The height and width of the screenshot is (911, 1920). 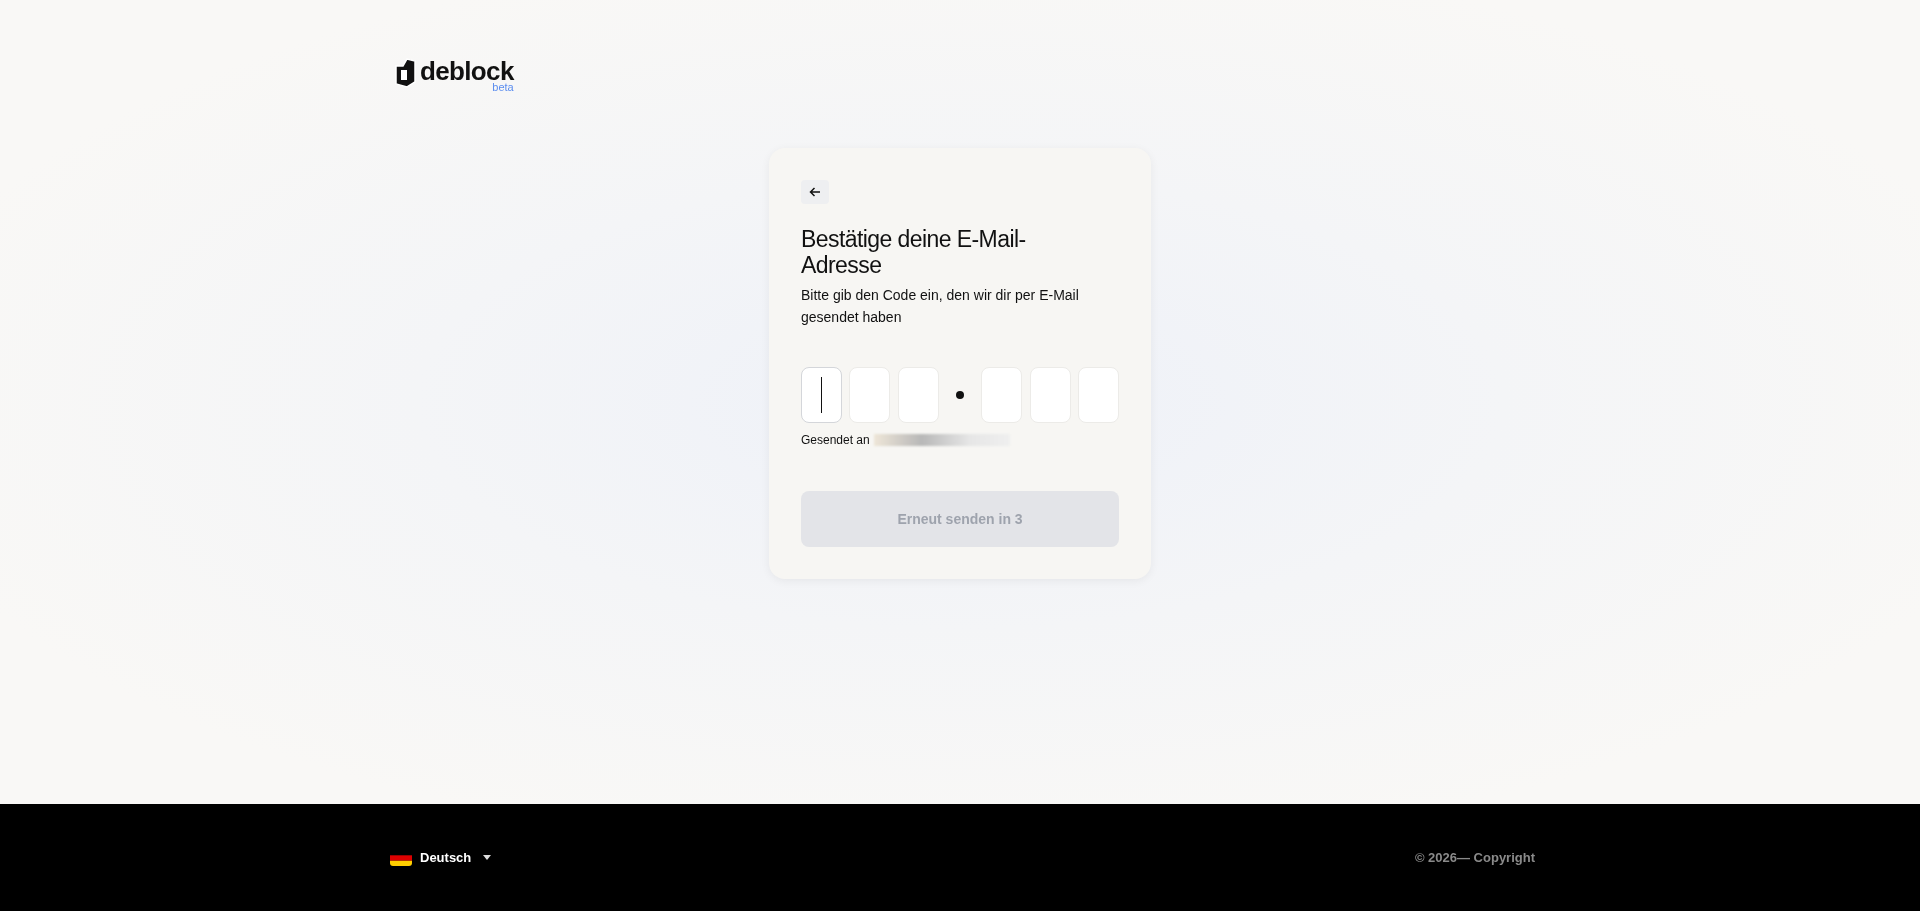 I want to click on beta-label: beta, so click(x=503, y=87).